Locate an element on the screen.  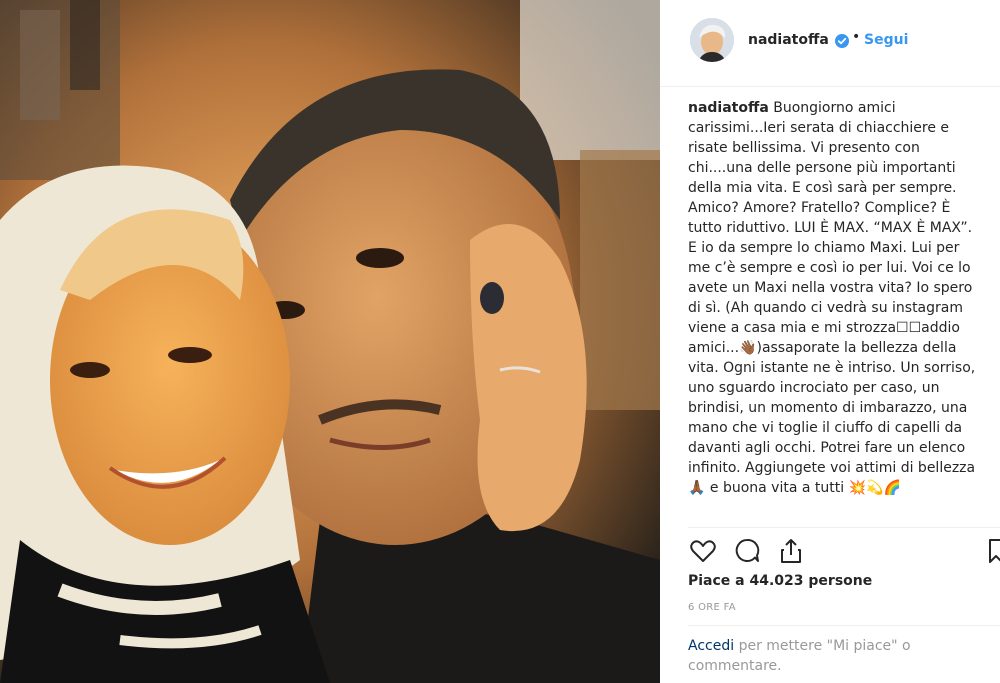
verified-badge-icon is located at coordinates (842, 41).